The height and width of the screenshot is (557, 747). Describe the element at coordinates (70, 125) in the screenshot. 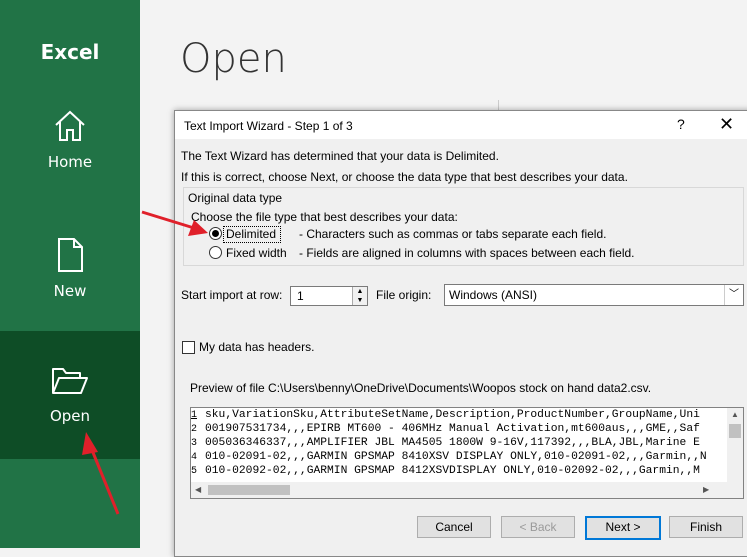

I see `home-icon` at that location.